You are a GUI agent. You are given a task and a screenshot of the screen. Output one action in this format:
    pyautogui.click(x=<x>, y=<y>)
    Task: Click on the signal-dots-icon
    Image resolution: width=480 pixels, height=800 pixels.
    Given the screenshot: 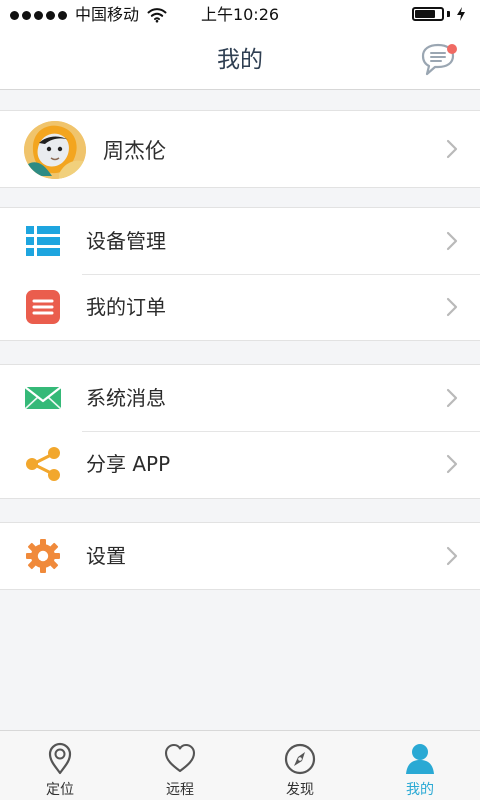 What is the action you would take?
    pyautogui.click(x=38, y=15)
    